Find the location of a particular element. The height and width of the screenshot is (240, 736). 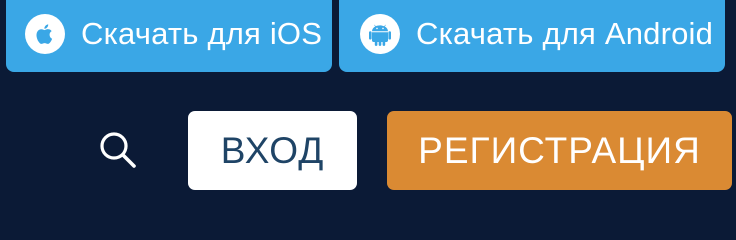

download-ios-button: Скачать для iOS is located at coordinates (169, 36).